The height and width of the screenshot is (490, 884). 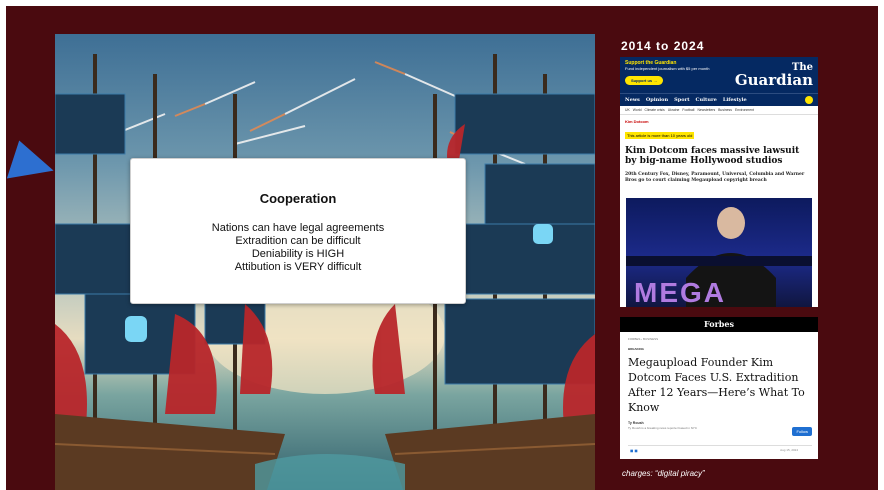 I want to click on guardian-logo: The Guardian, so click(x=773, y=75).